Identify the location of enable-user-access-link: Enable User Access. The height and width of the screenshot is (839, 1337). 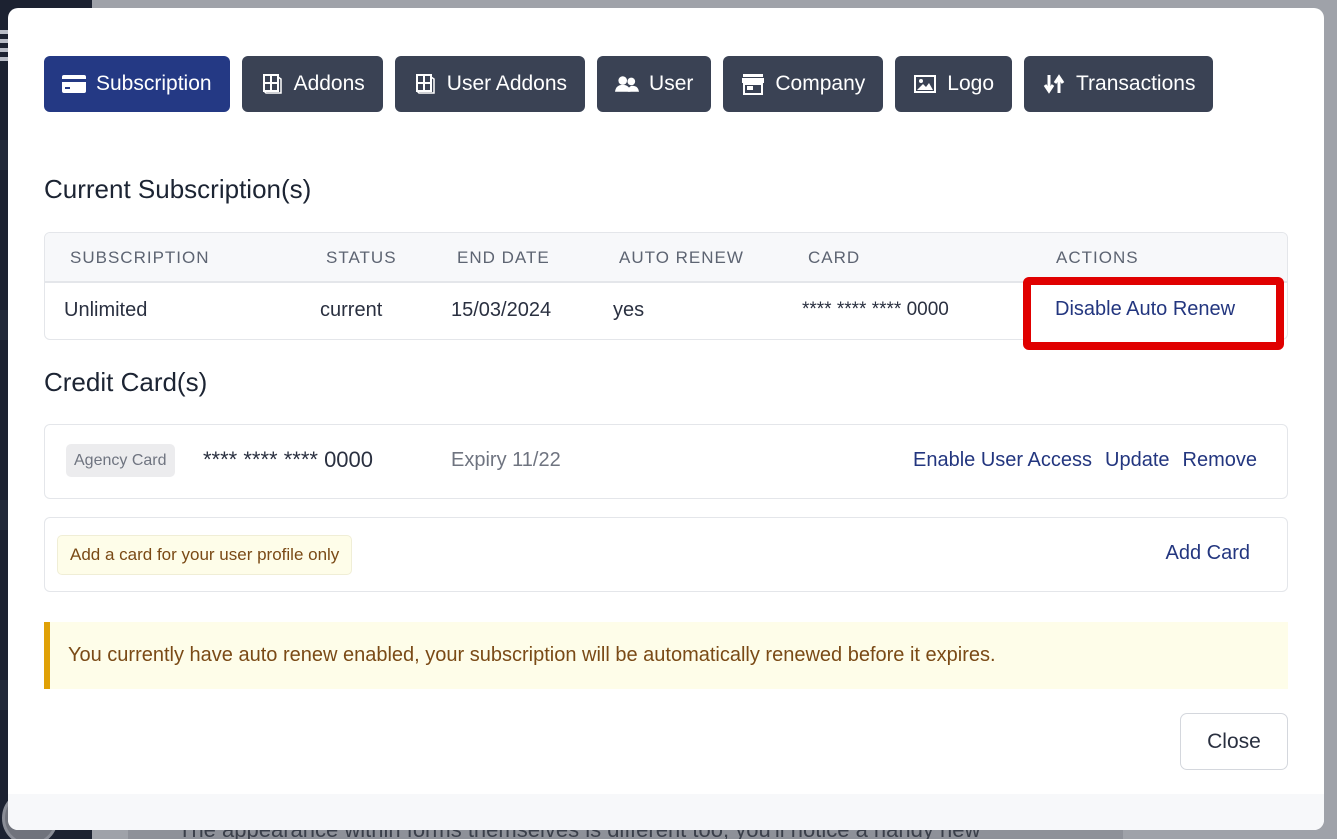
(1002, 460).